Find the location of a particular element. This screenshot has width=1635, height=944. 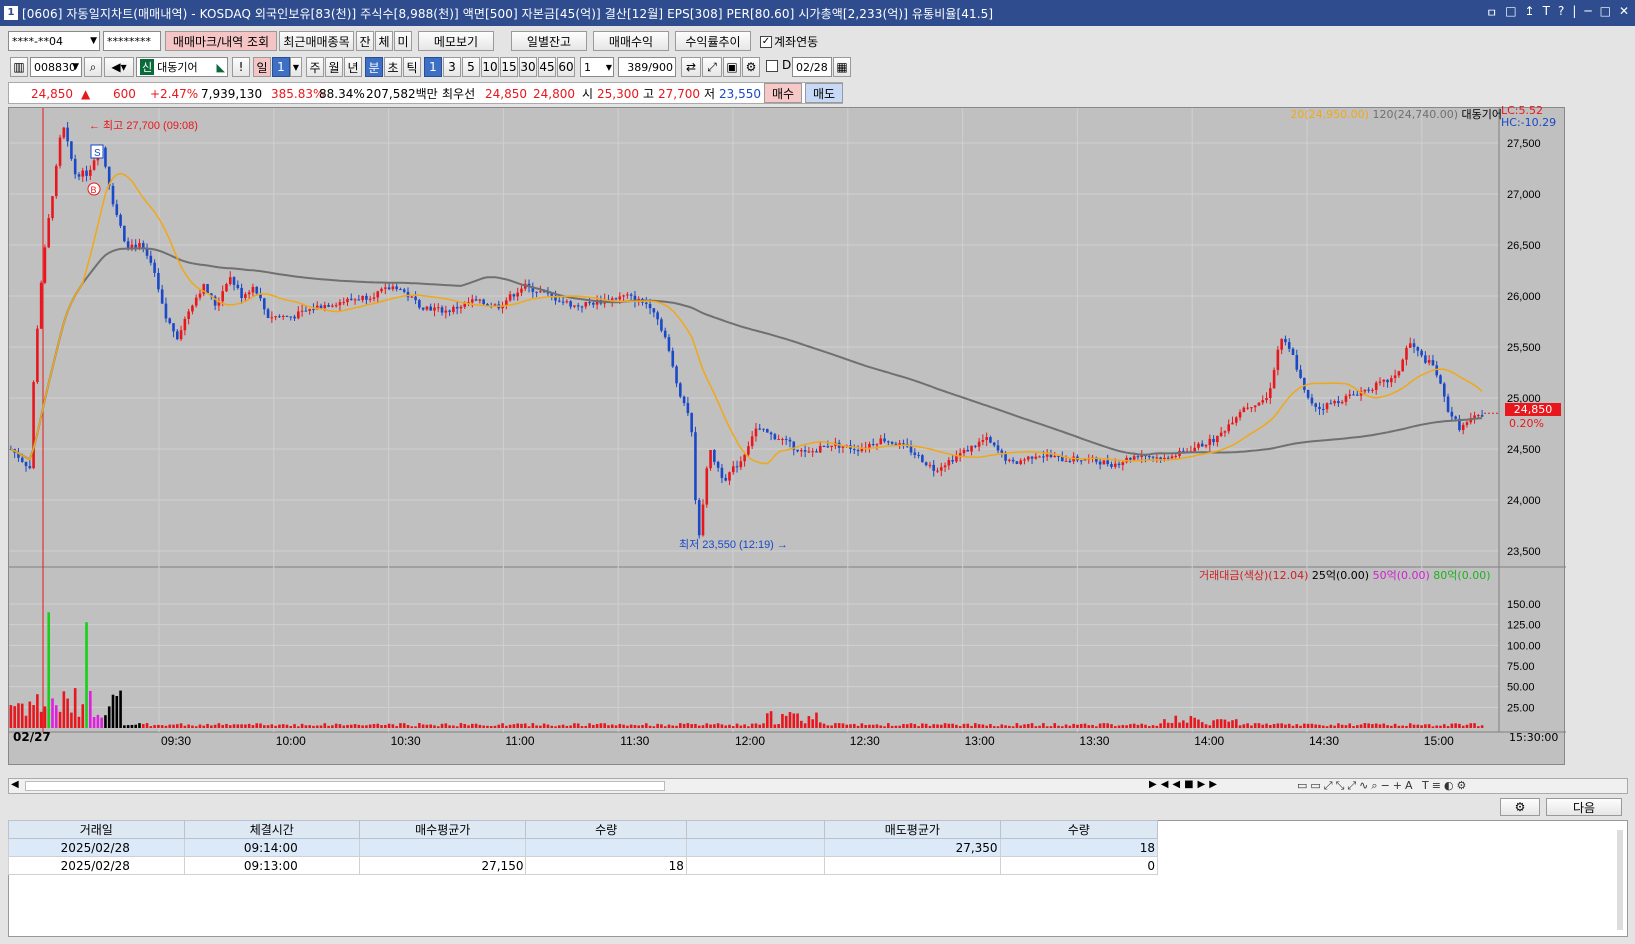

period-input: 1 ▼ is located at coordinates (597, 67).